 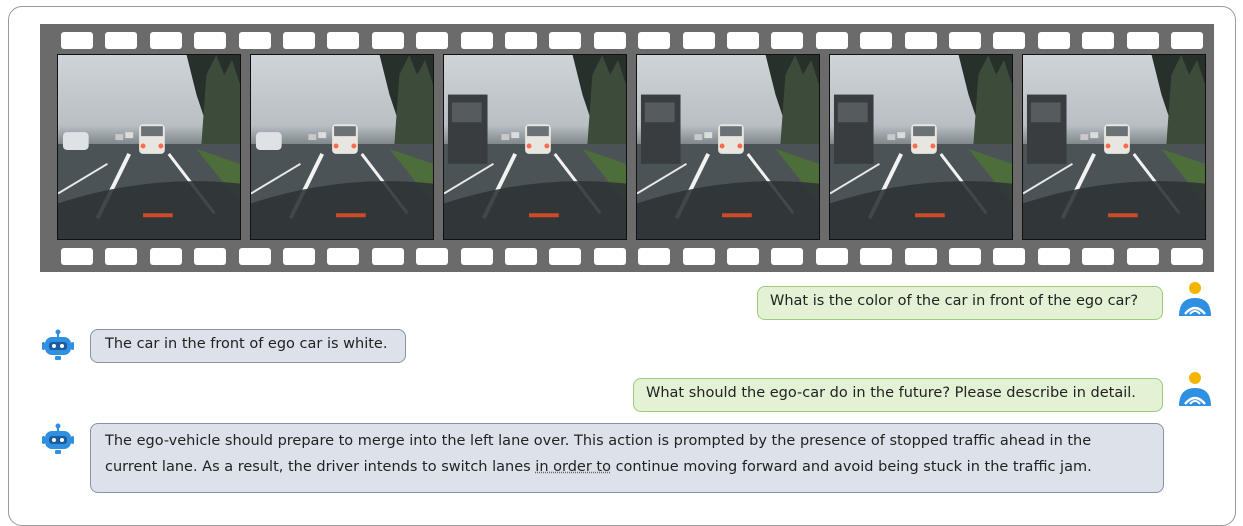 What do you see at coordinates (627, 42) in the screenshot?
I see `film-holes-top` at bounding box center [627, 42].